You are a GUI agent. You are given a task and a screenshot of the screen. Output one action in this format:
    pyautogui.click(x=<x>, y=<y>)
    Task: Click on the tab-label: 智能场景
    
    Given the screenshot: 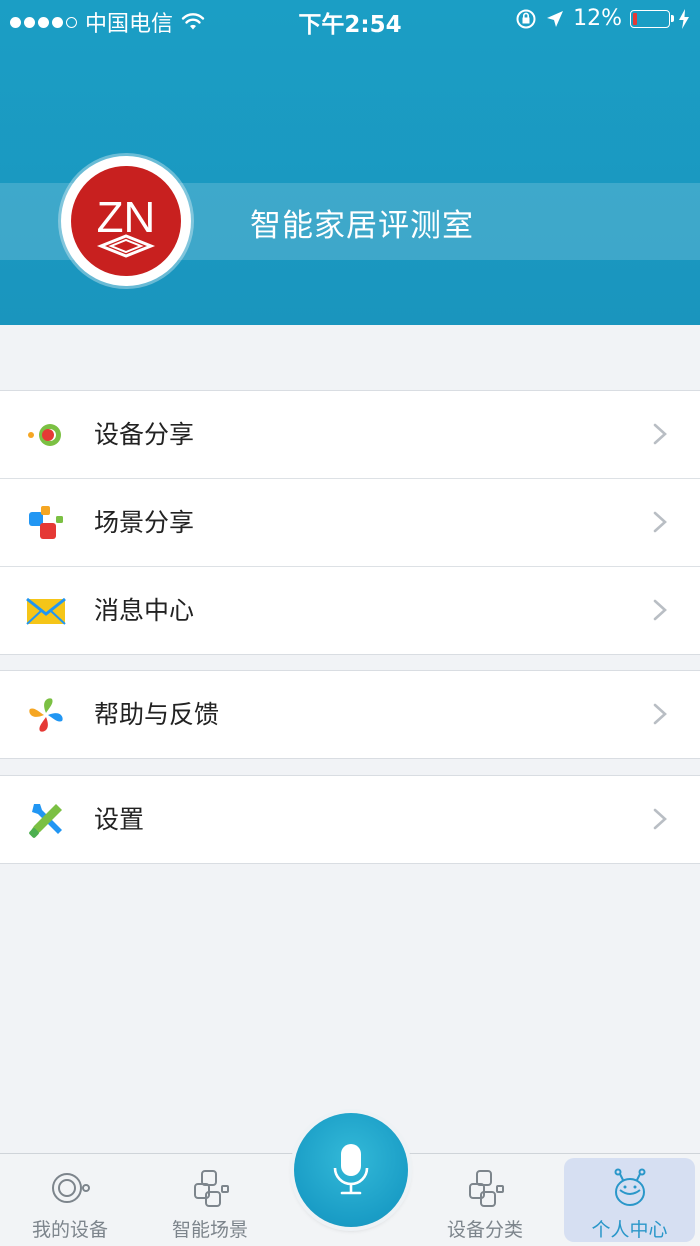 What is the action you would take?
    pyautogui.click(x=209, y=1230)
    